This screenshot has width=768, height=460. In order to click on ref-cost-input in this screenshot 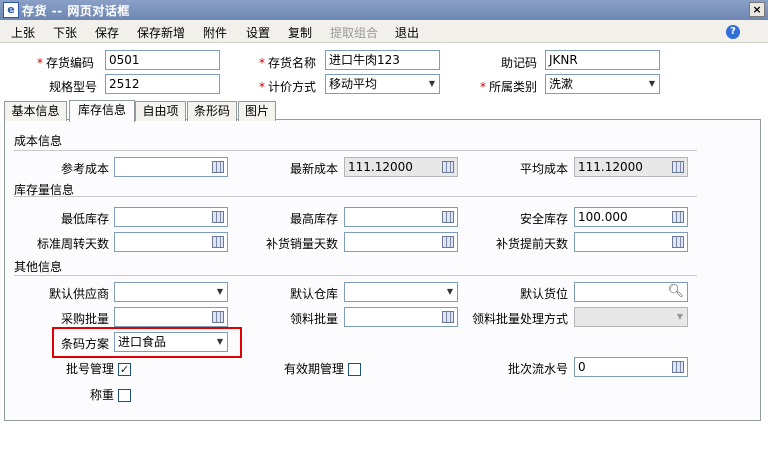, I will do `click(171, 167)`.